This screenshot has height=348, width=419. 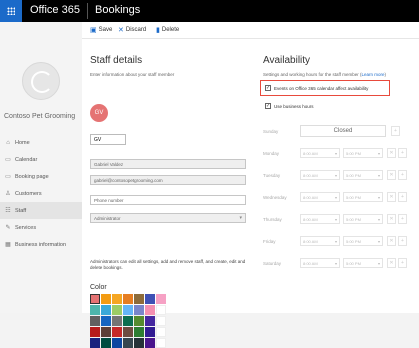 What do you see at coordinates (41, 159) in the screenshot?
I see `sidebar-item-calendar: ▭ Calendar` at bounding box center [41, 159].